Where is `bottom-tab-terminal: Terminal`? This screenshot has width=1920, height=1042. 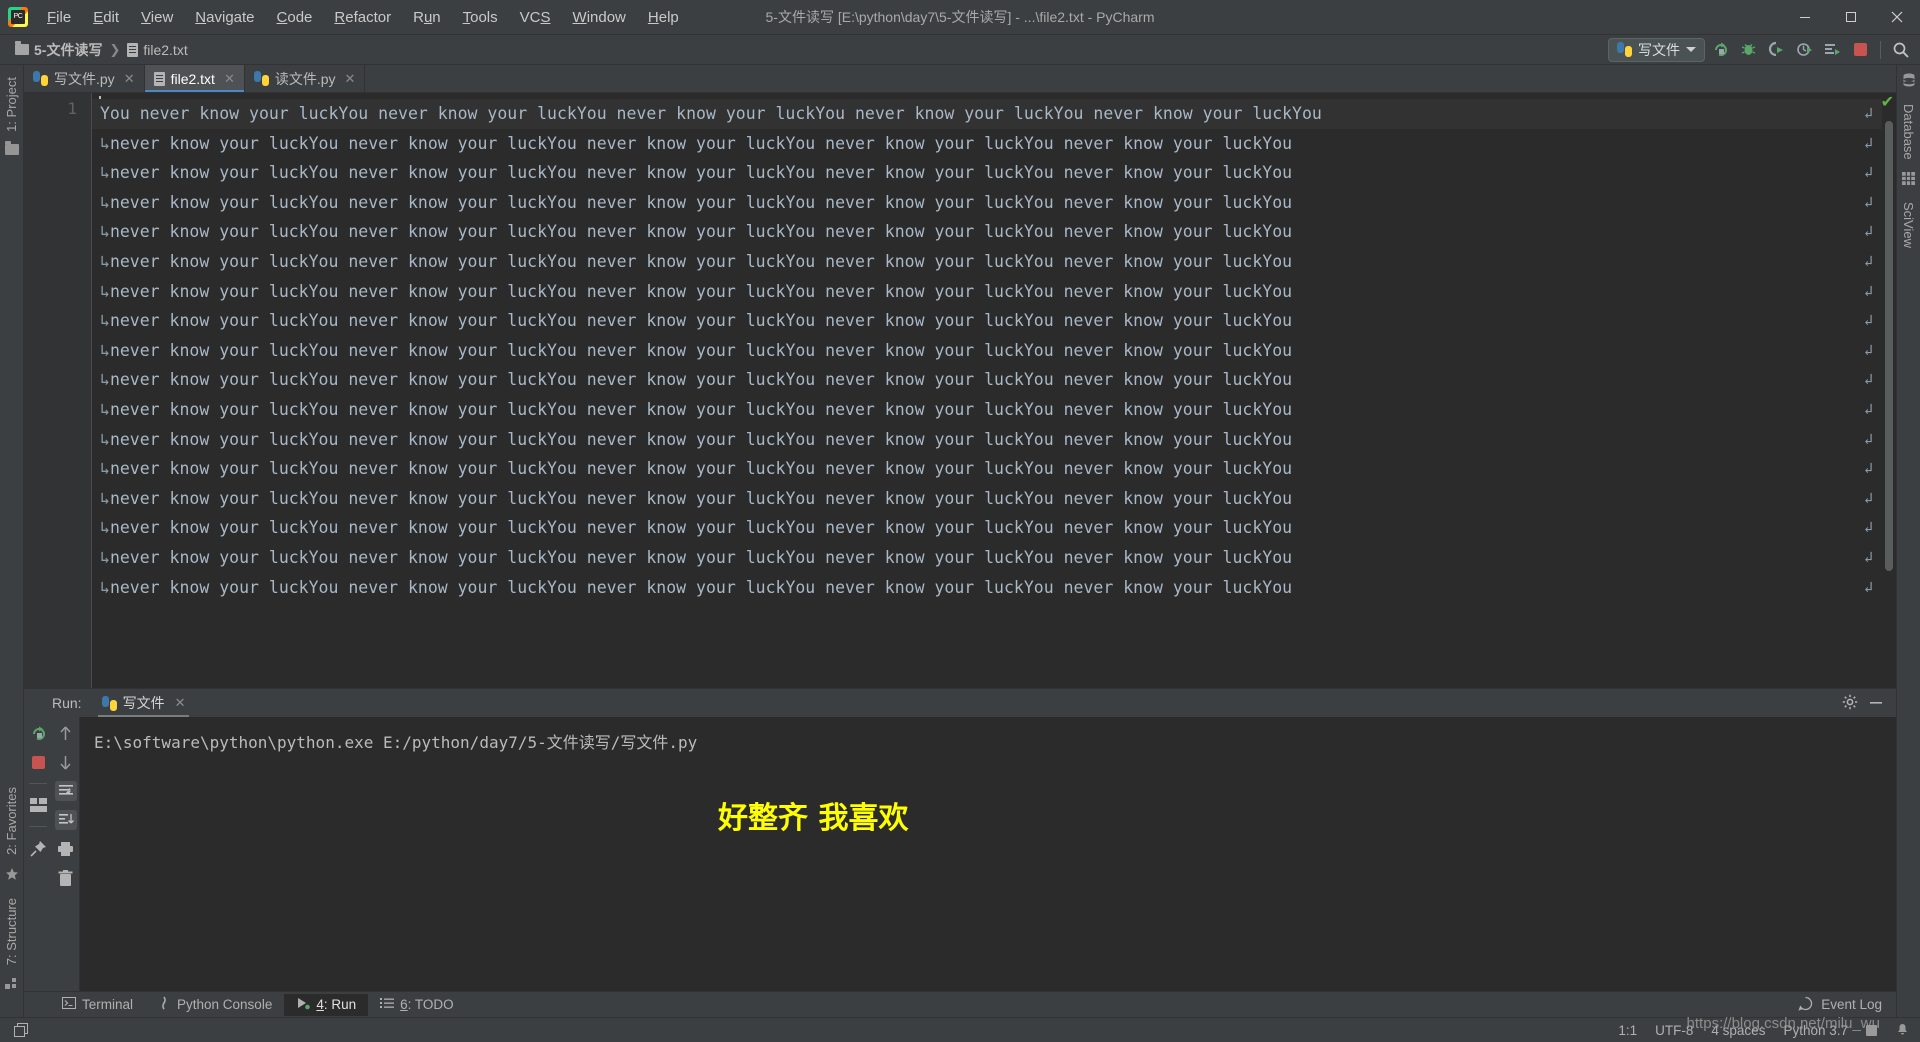
bottom-tab-terminal: Terminal is located at coordinates (97, 1004).